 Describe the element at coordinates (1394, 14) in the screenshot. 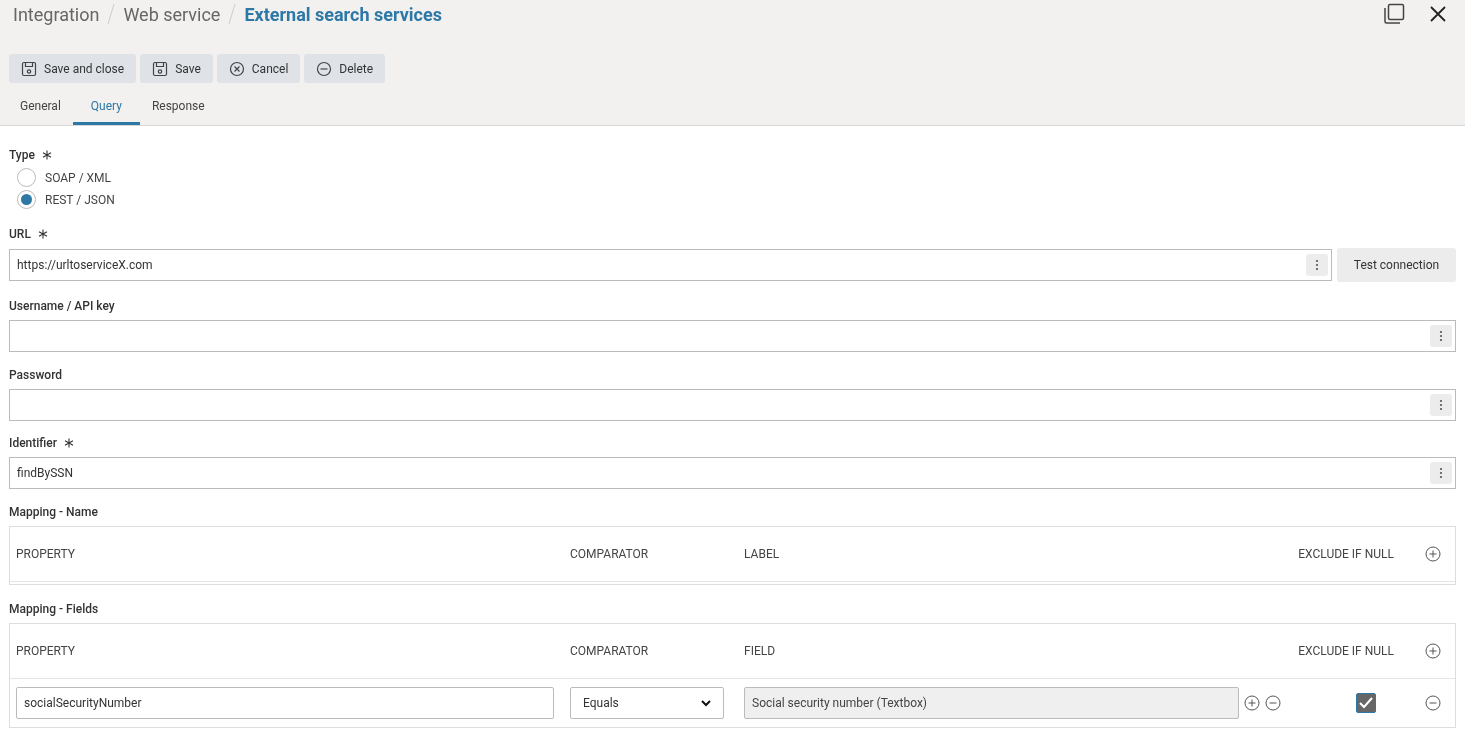

I see `restore-window-icon` at that location.